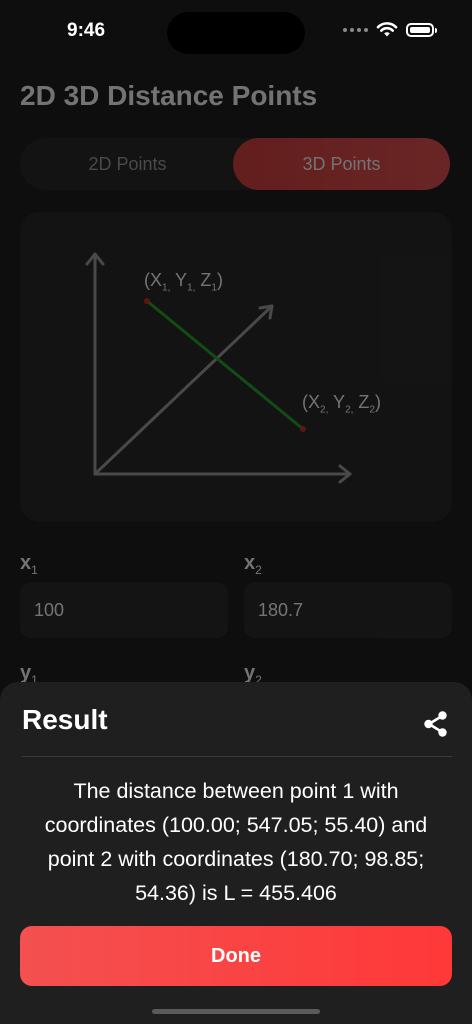  I want to click on x1-label: x1, so click(29, 564).